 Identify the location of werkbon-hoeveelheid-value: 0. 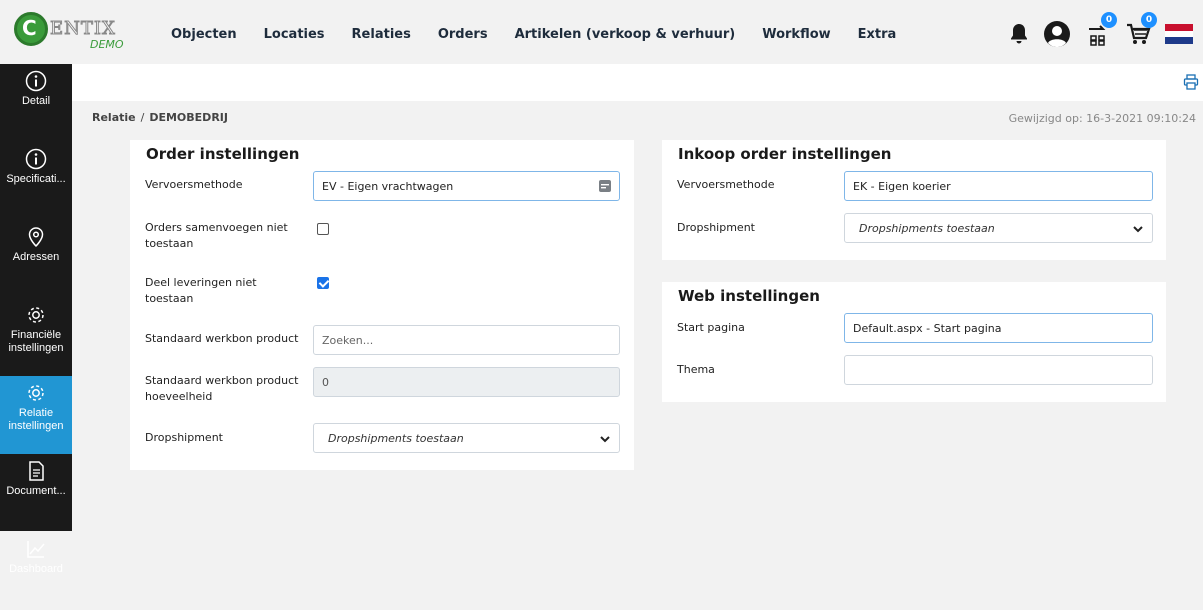
(325, 382).